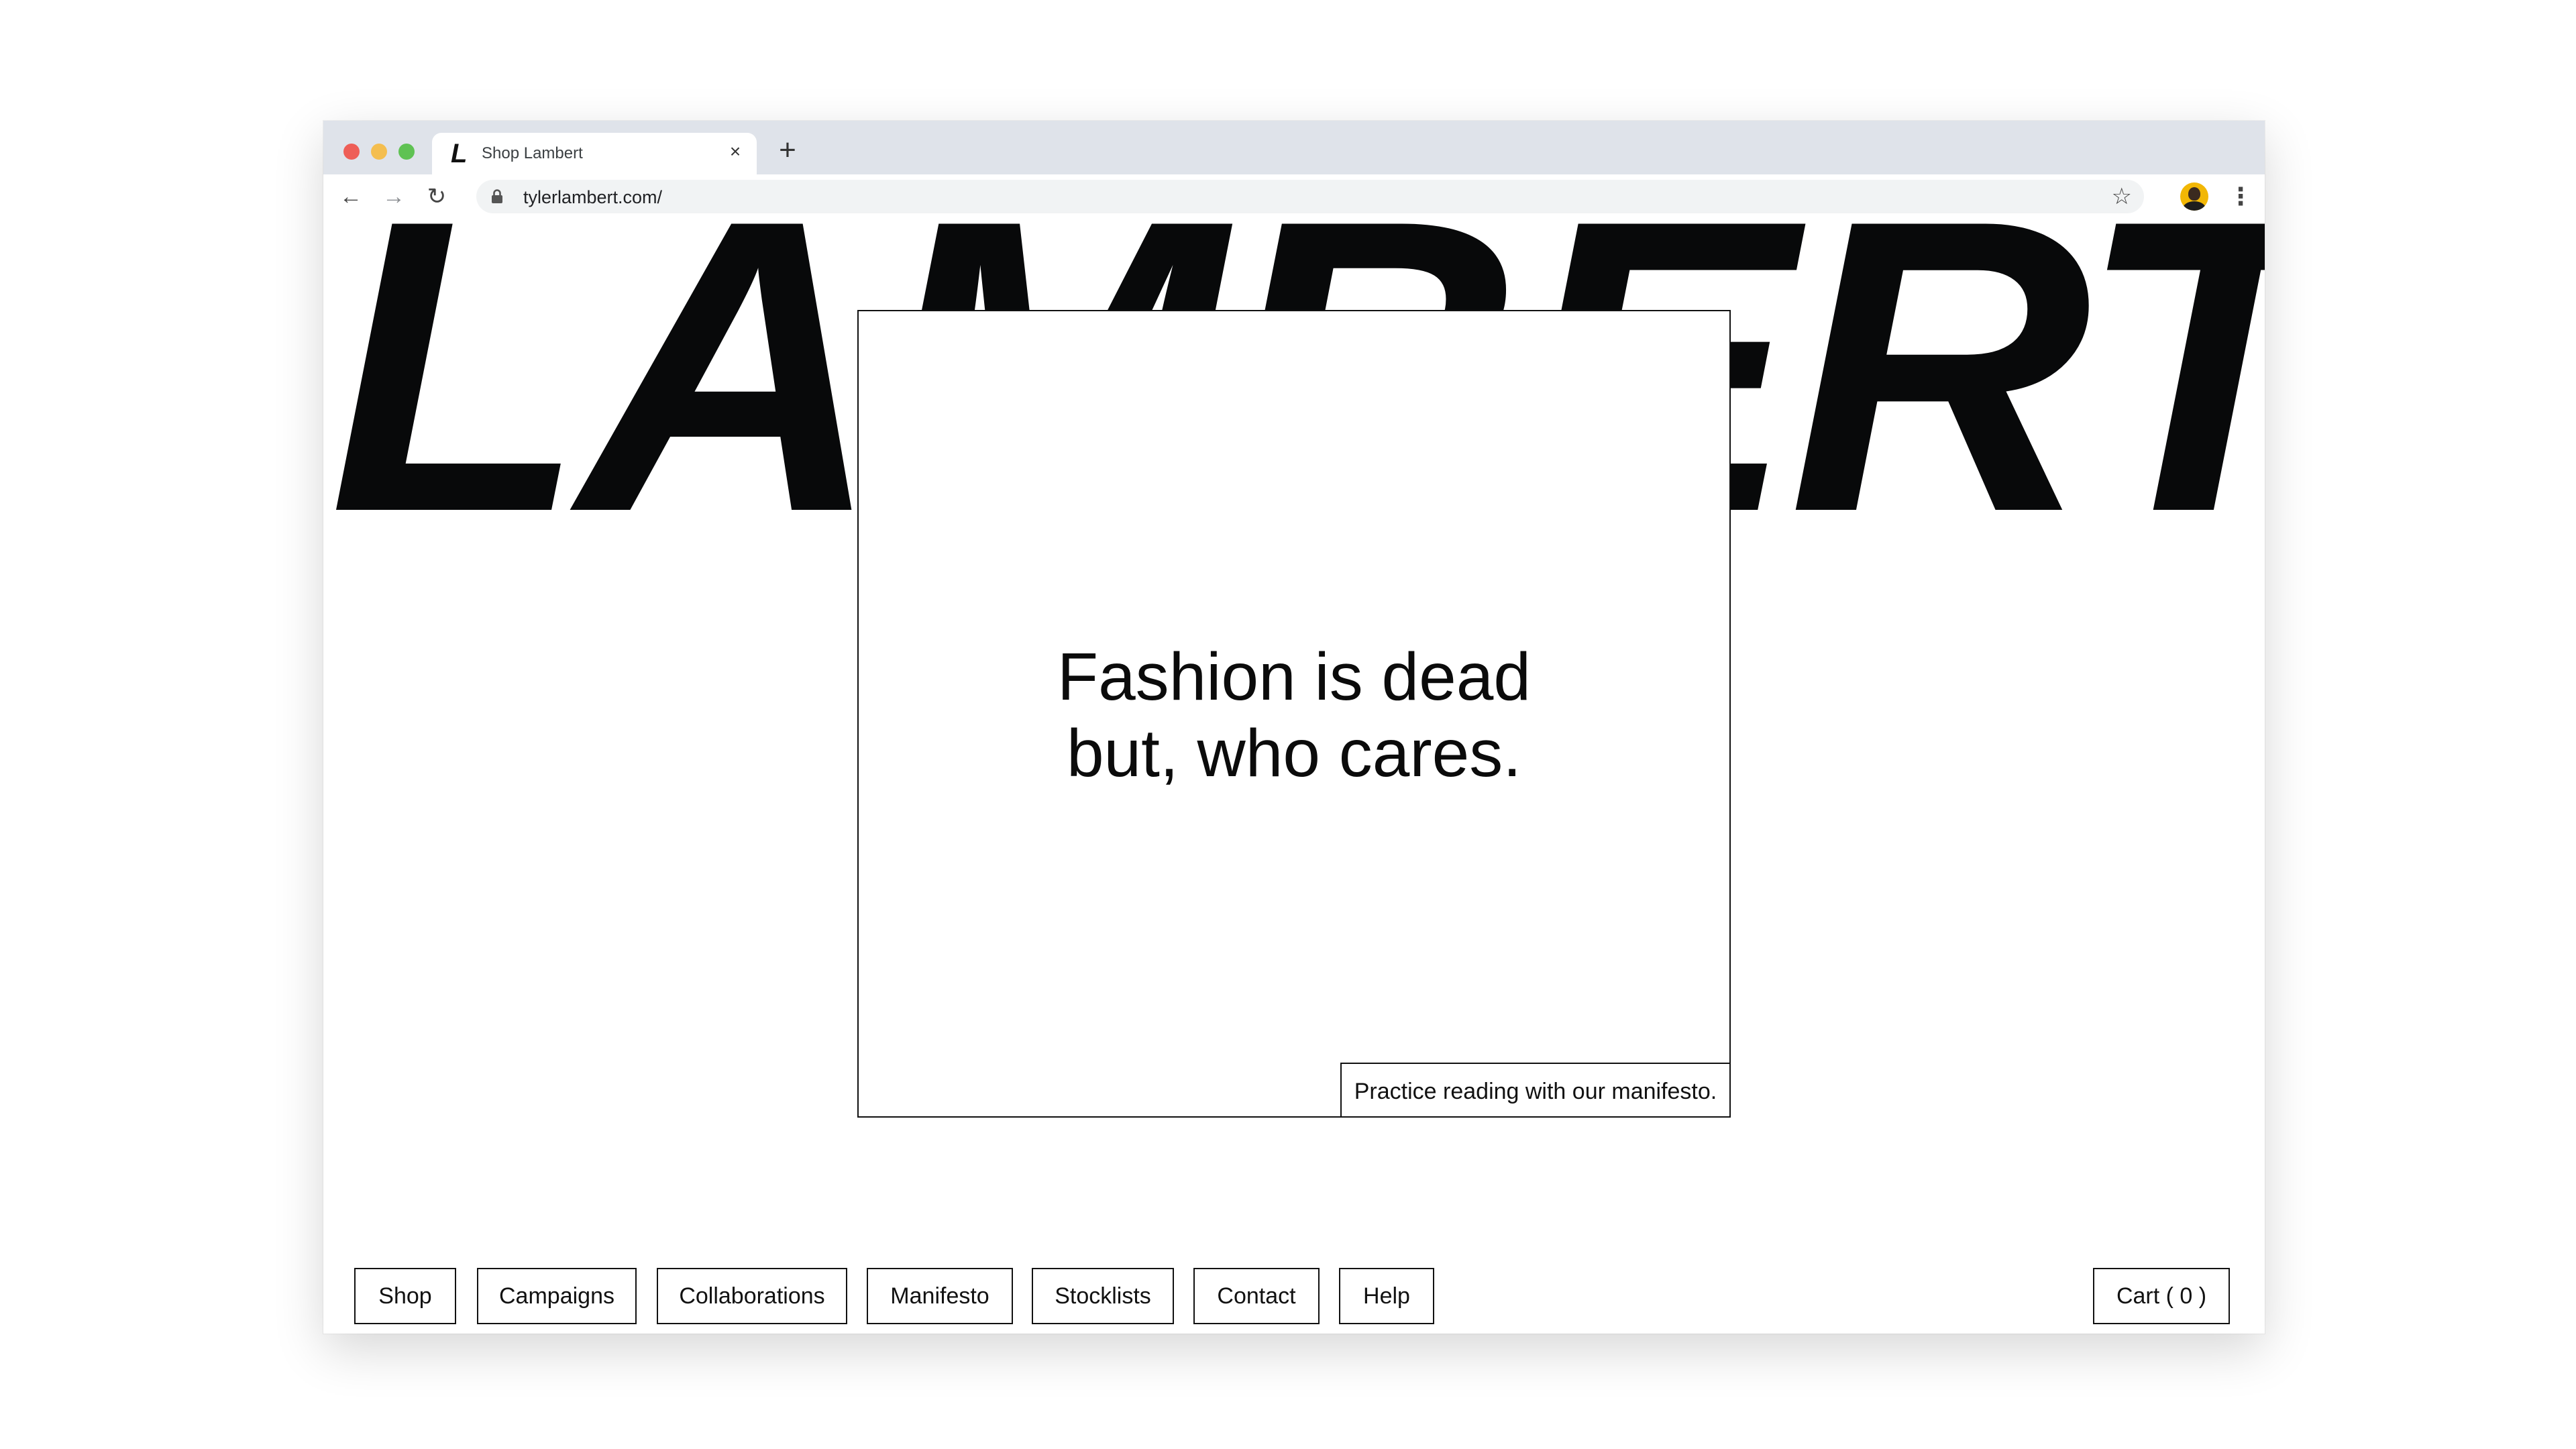 Image resolution: width=2576 pixels, height=1449 pixels. I want to click on user-avatar, so click(2194, 196).